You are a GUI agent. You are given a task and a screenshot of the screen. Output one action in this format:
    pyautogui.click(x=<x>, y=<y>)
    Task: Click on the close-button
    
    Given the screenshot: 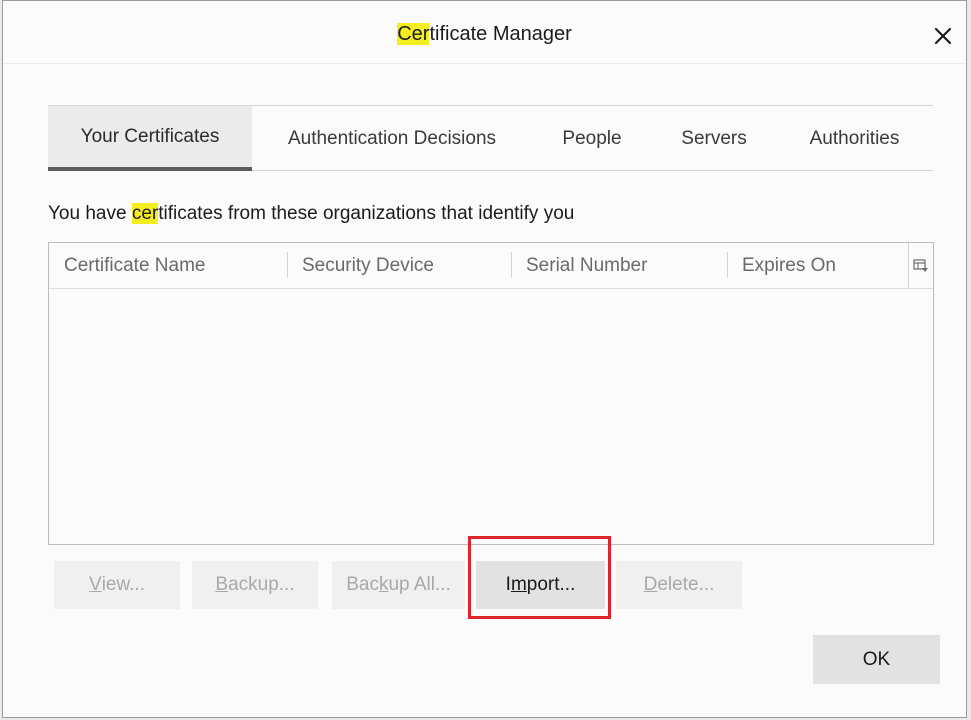 What is the action you would take?
    pyautogui.click(x=943, y=36)
    